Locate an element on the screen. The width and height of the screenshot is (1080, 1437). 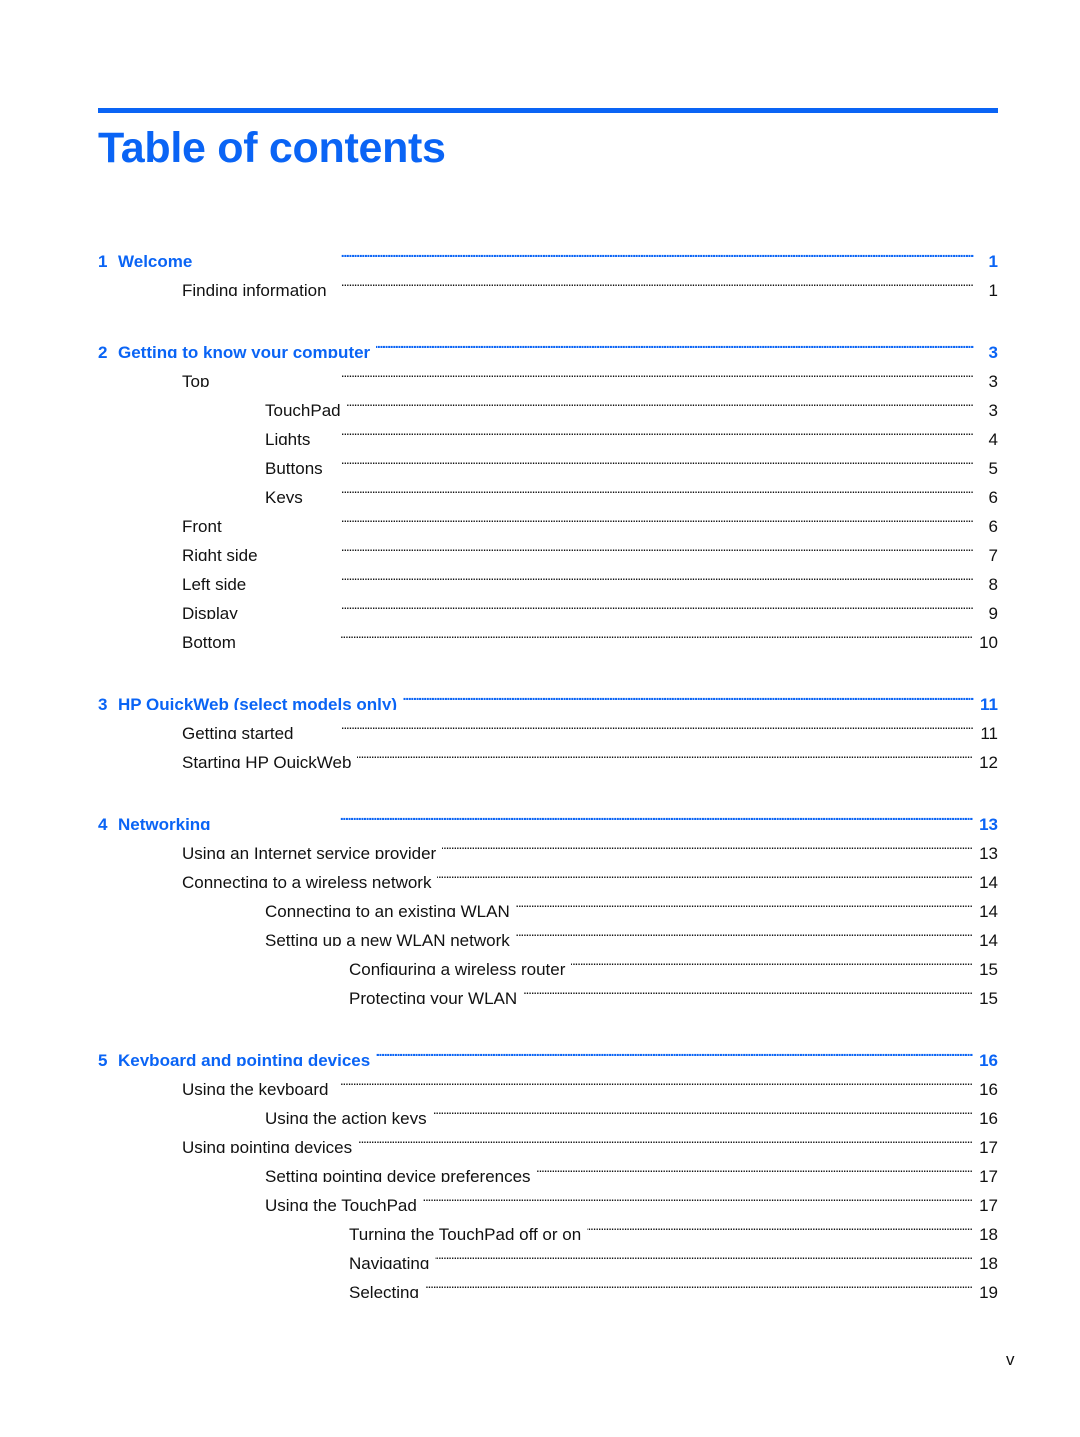
toc-page-number: 12 is located at coordinates (988, 760).